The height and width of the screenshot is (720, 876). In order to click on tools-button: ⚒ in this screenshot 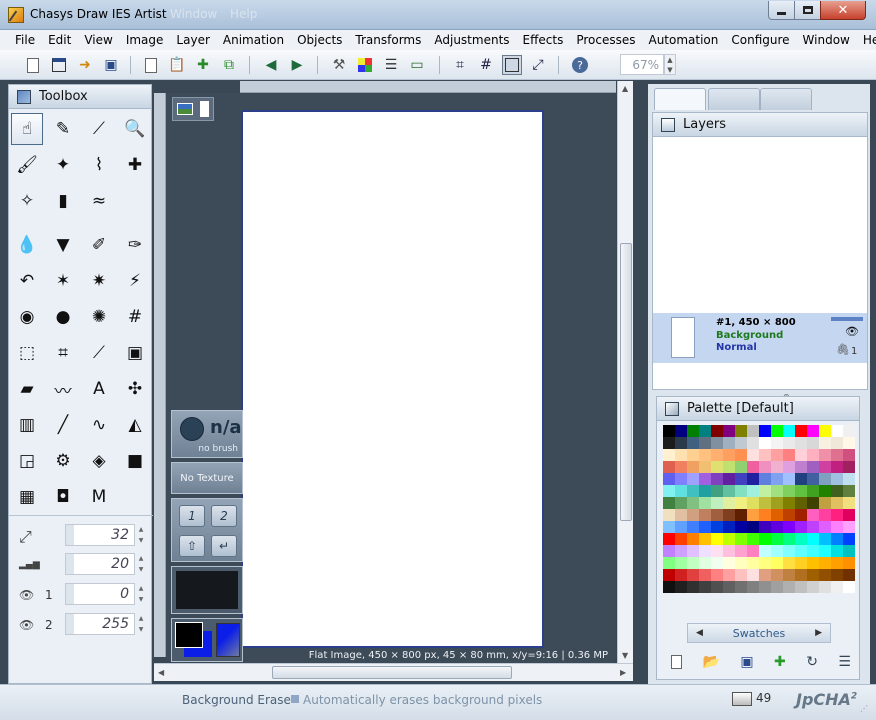, I will do `click(339, 65)`.